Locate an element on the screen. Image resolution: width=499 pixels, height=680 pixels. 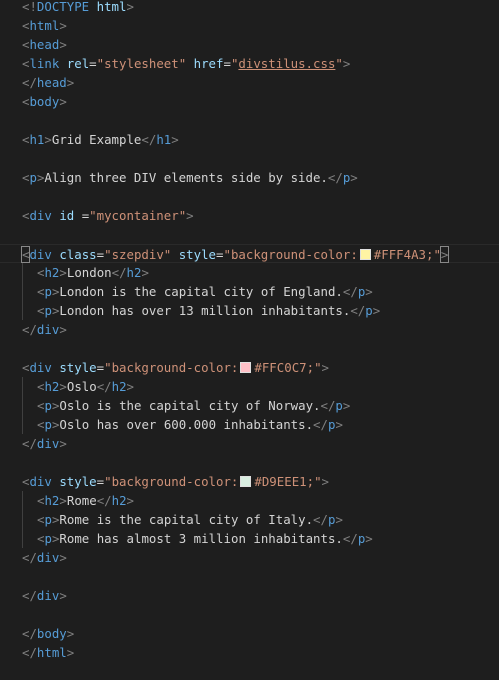
code-token-text: Rome is located at coordinates (81, 500).